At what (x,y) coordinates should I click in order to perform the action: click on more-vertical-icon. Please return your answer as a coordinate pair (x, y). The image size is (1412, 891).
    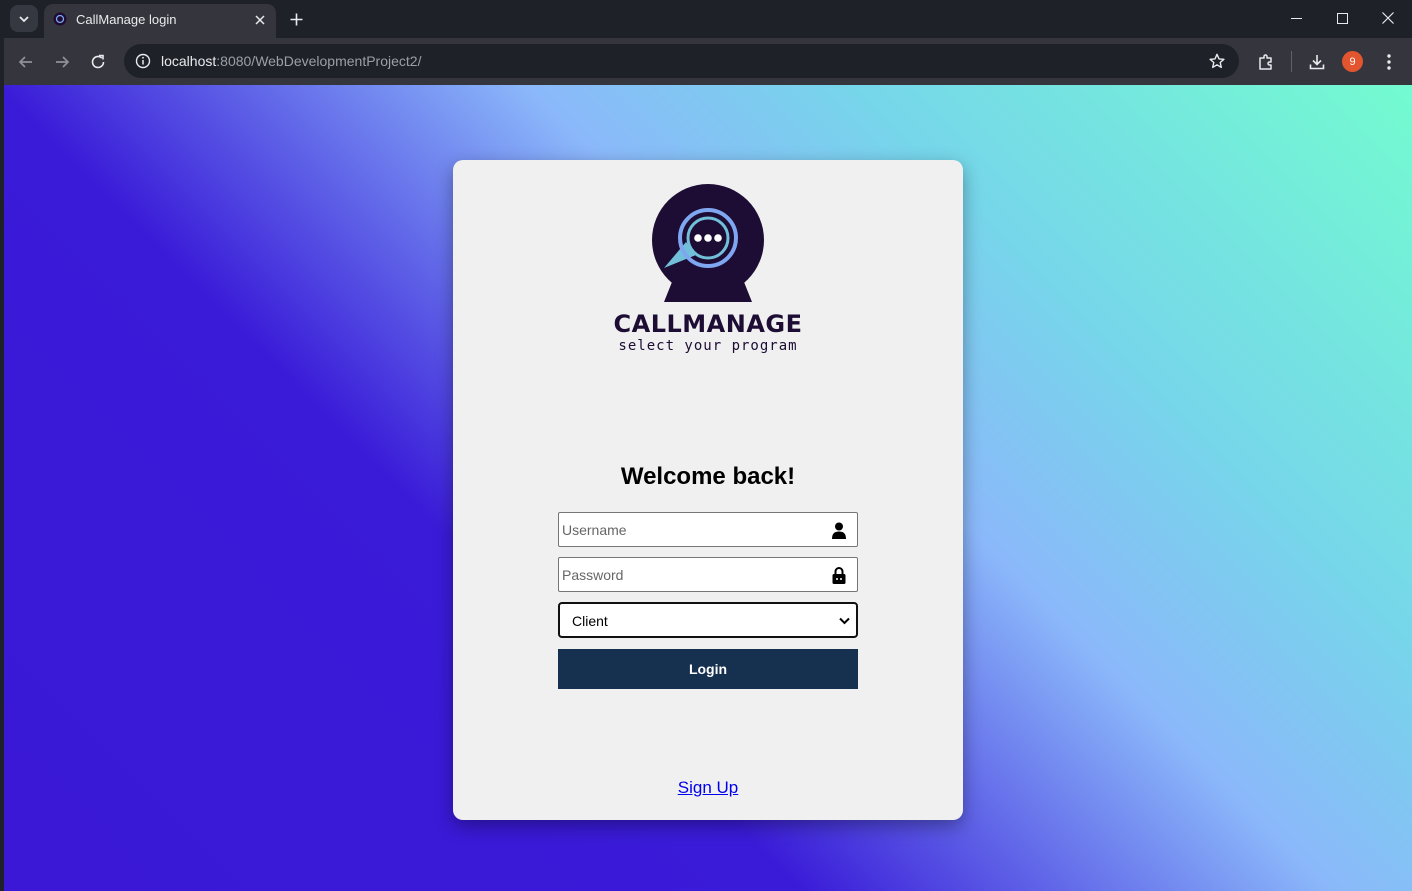
    Looking at the image, I should click on (1389, 62).